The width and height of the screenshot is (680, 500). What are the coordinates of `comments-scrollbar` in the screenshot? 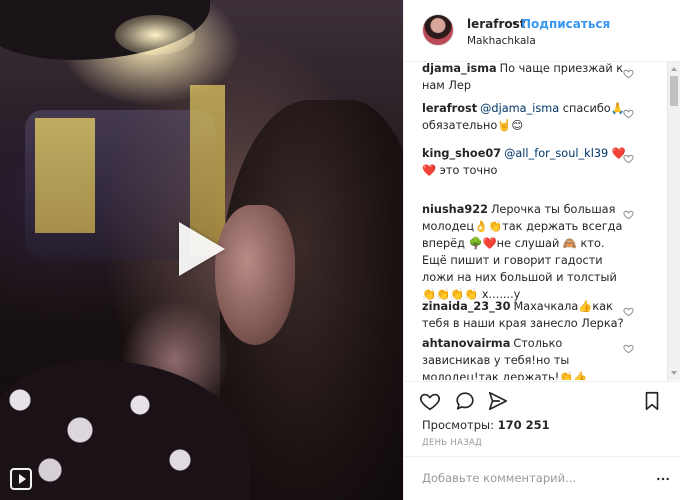 It's located at (673, 221).